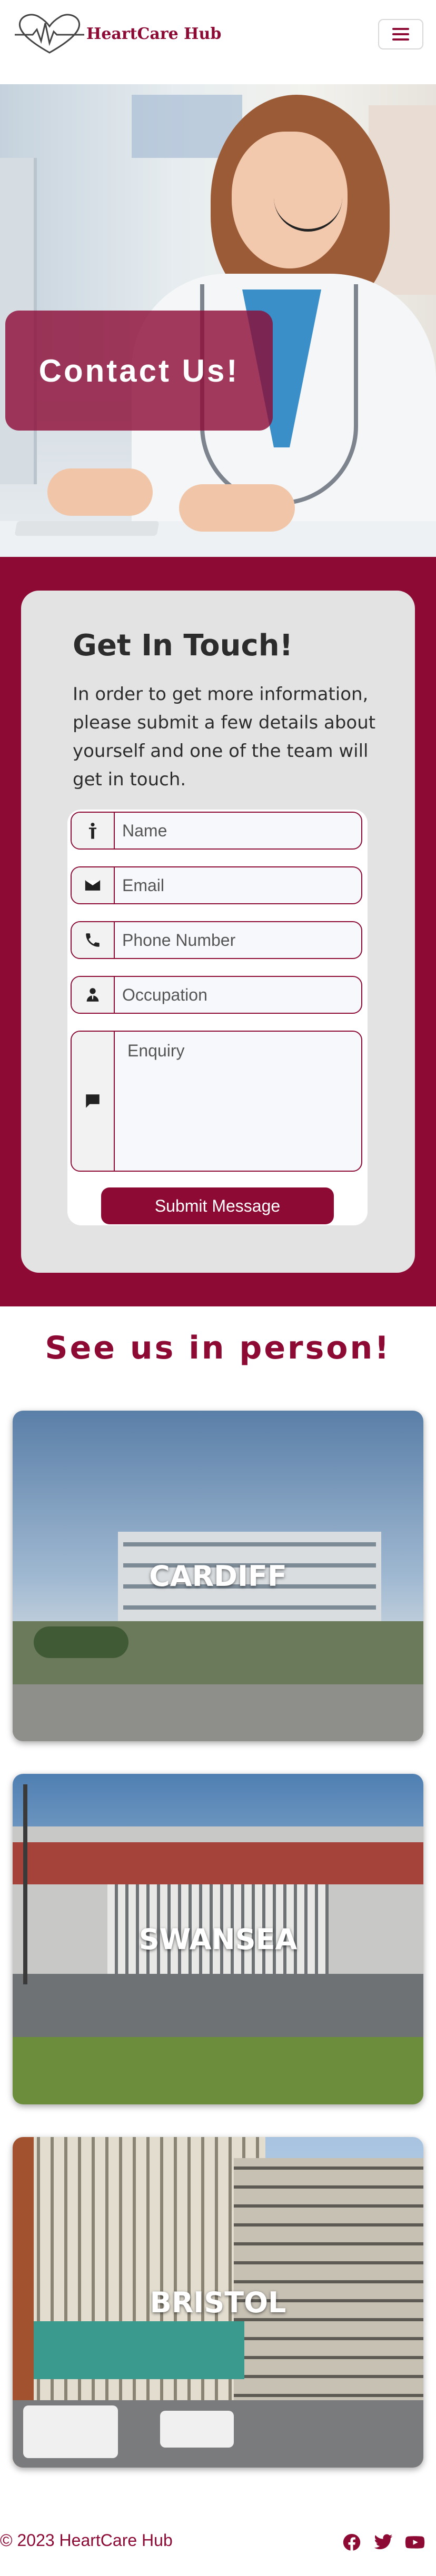 Image resolution: width=436 pixels, height=2576 pixels. Describe the element at coordinates (183, 645) in the screenshot. I see `contact-heading: Get In Touch!` at that location.